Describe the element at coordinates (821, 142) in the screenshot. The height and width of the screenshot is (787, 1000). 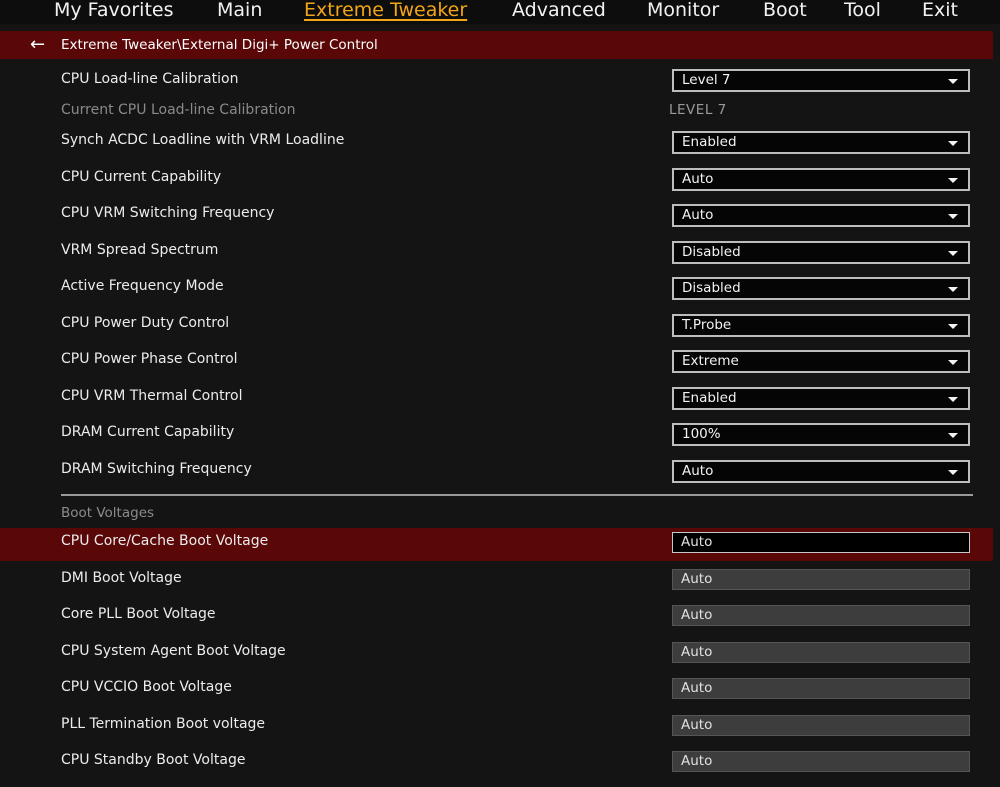
I see `synch-acdc-loadline-dropdown: Enabled` at that location.